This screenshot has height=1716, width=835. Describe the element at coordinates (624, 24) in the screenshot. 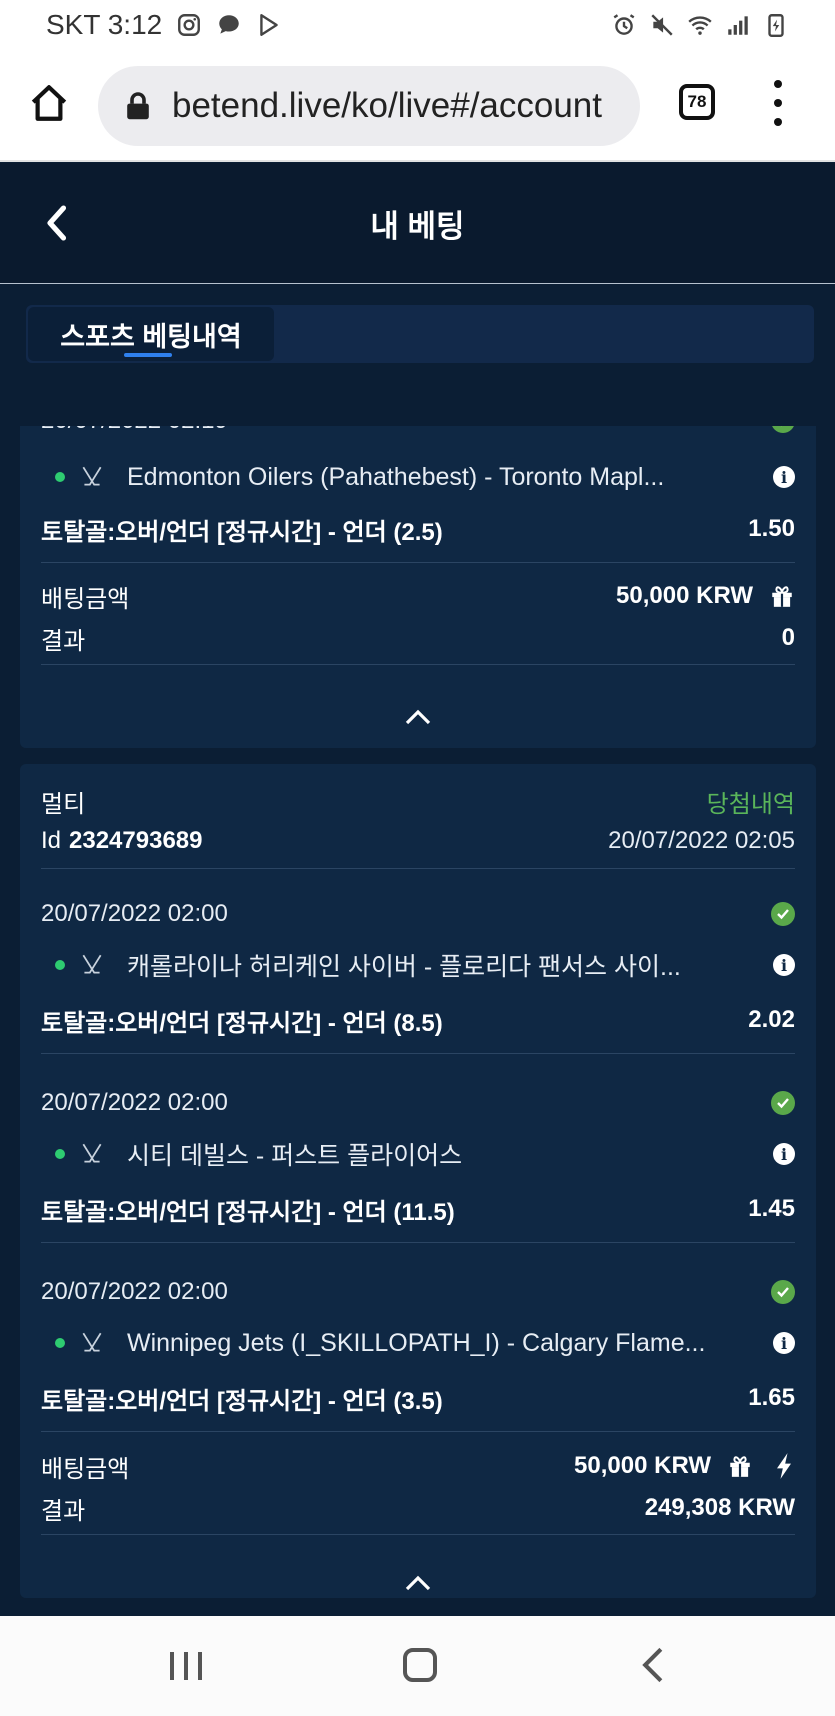

I see `alarm-icon` at that location.